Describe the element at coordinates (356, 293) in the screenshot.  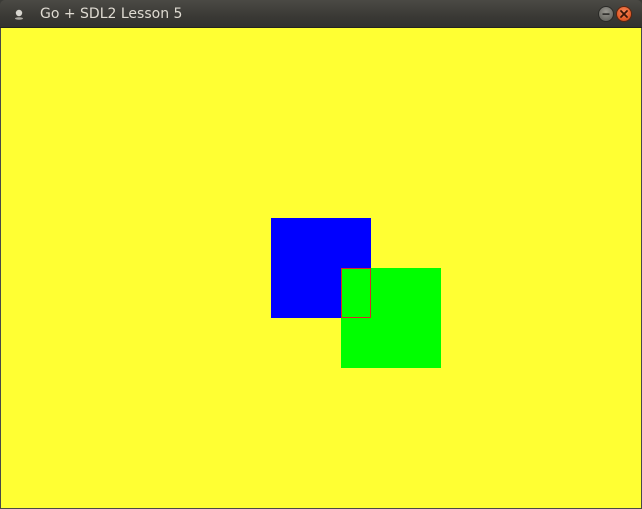
I see `overlap-rectangle-outline` at that location.